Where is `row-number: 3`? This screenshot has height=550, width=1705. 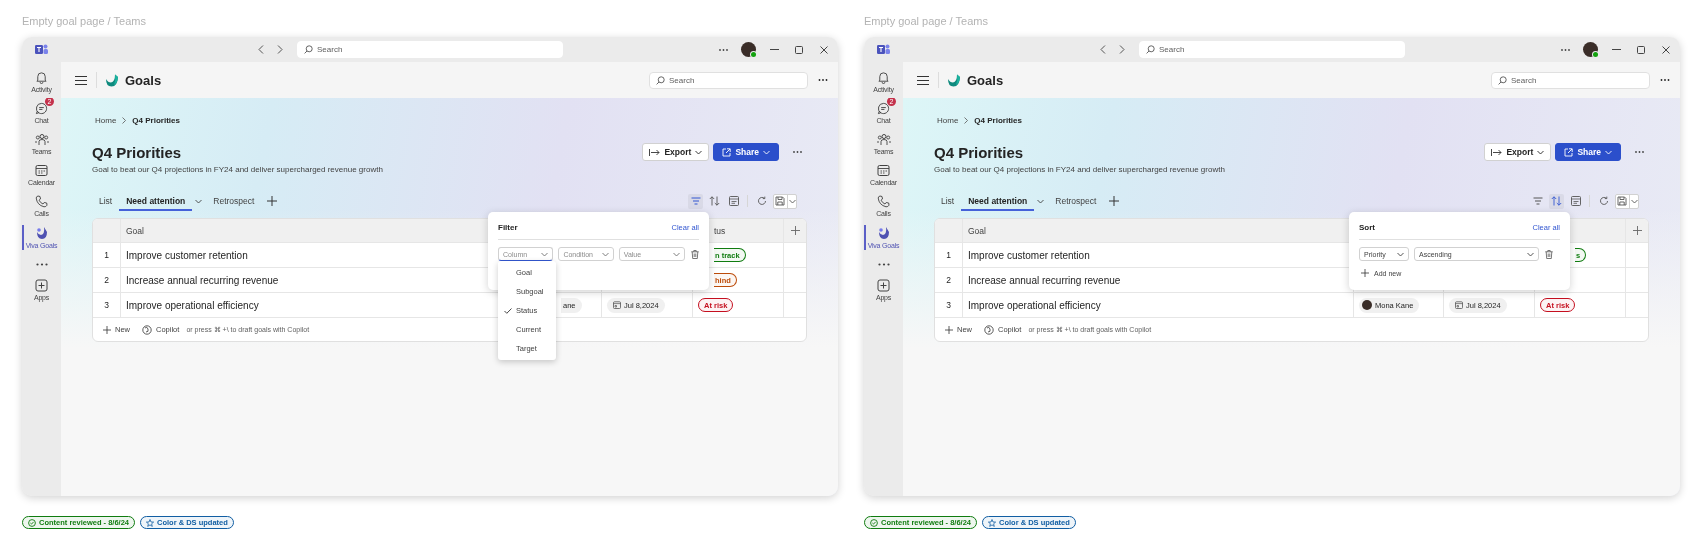 row-number: 3 is located at coordinates (107, 305).